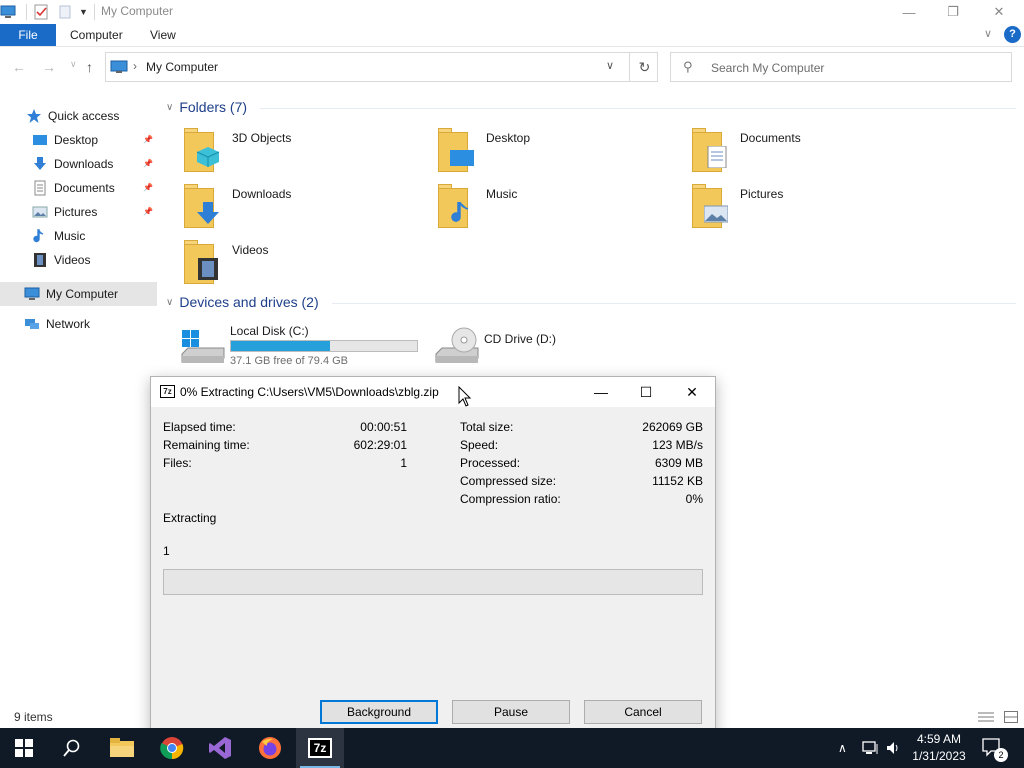 Image resolution: width=1024 pixels, height=768 pixels. I want to click on taskbar-visual-studio, so click(220, 748).